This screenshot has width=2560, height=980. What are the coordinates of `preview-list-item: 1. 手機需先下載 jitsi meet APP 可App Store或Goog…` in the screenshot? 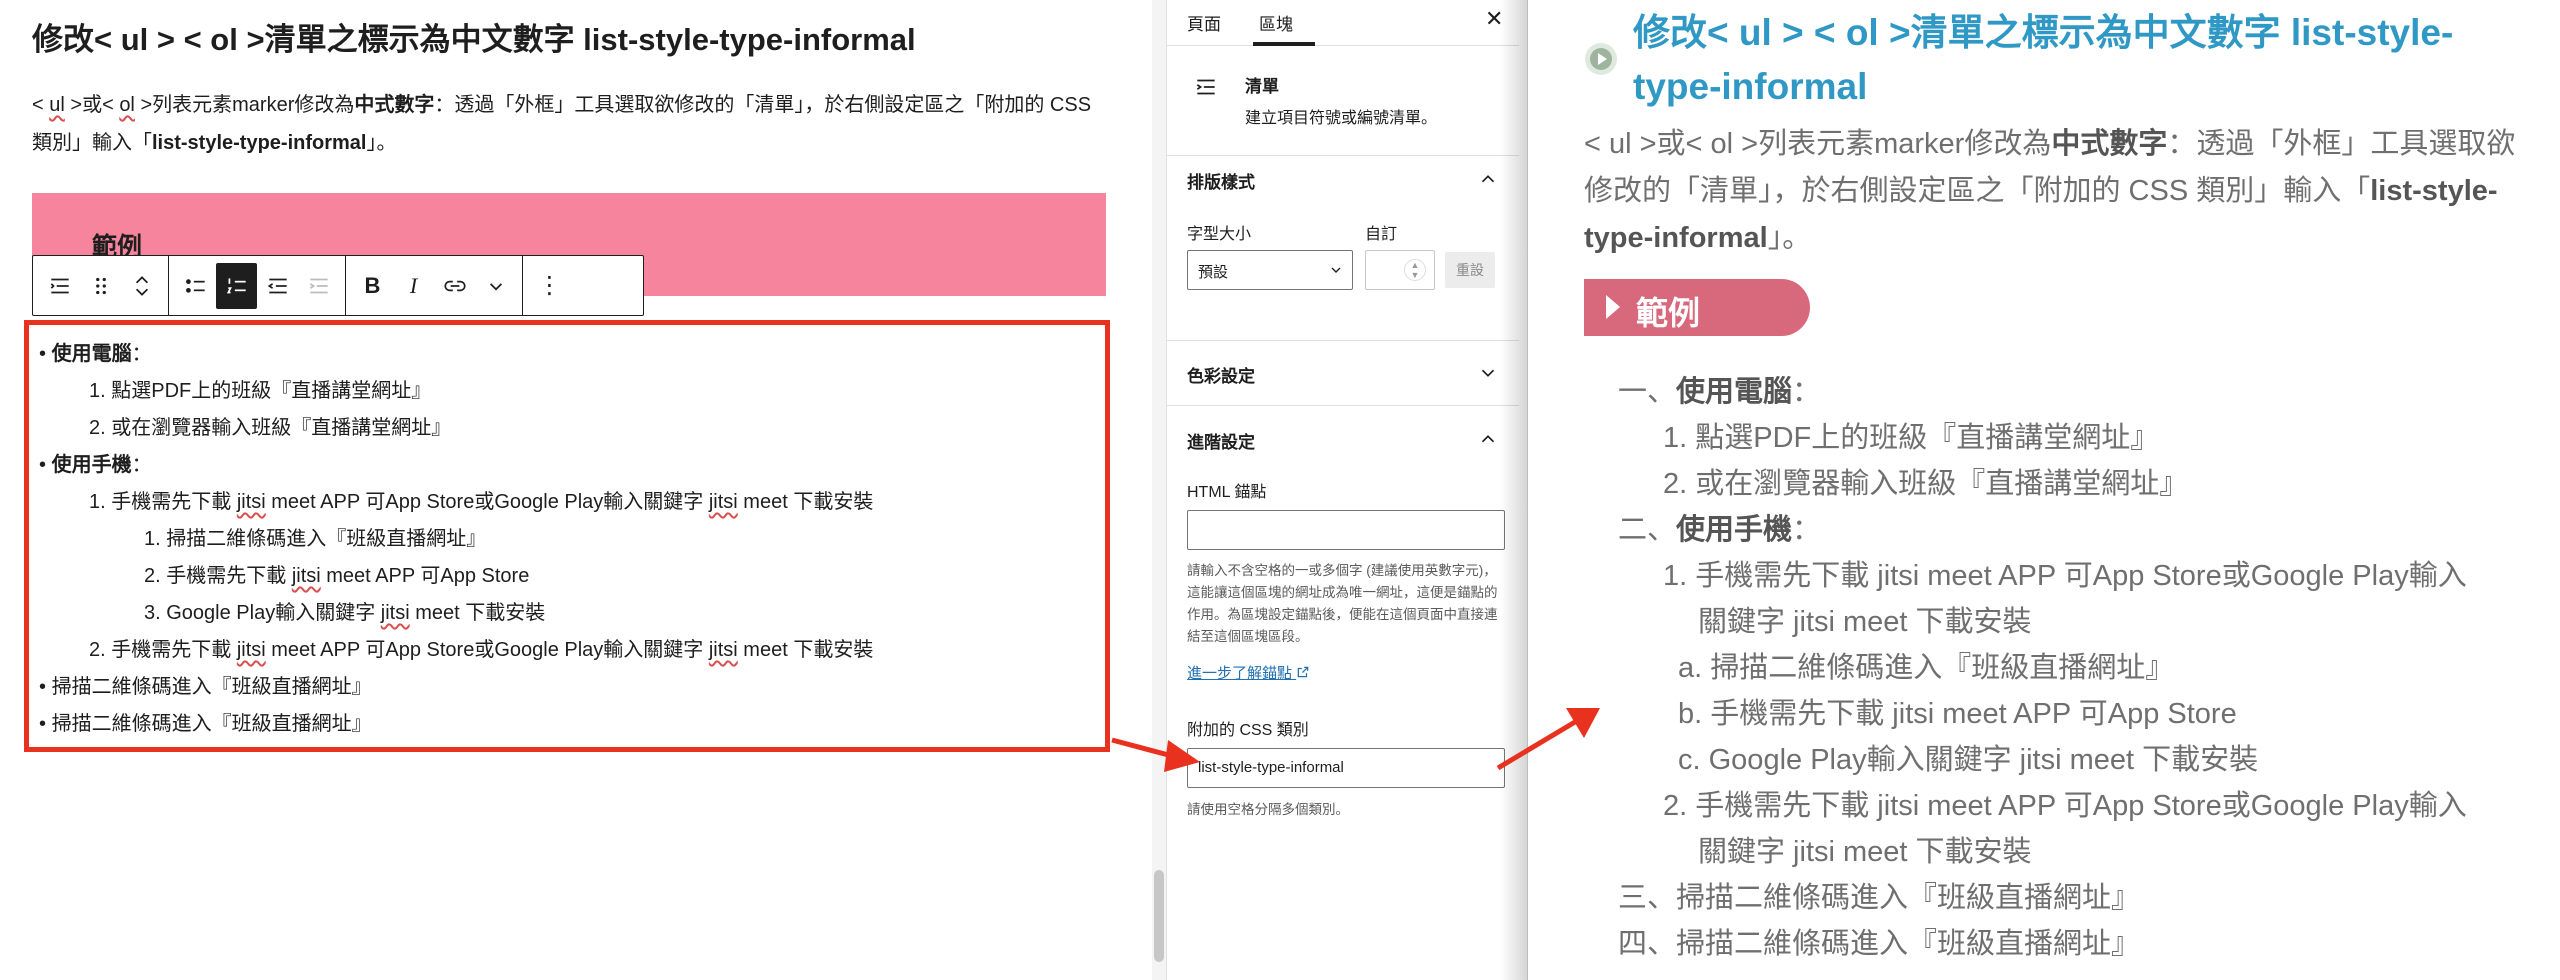 It's located at (2065, 573).